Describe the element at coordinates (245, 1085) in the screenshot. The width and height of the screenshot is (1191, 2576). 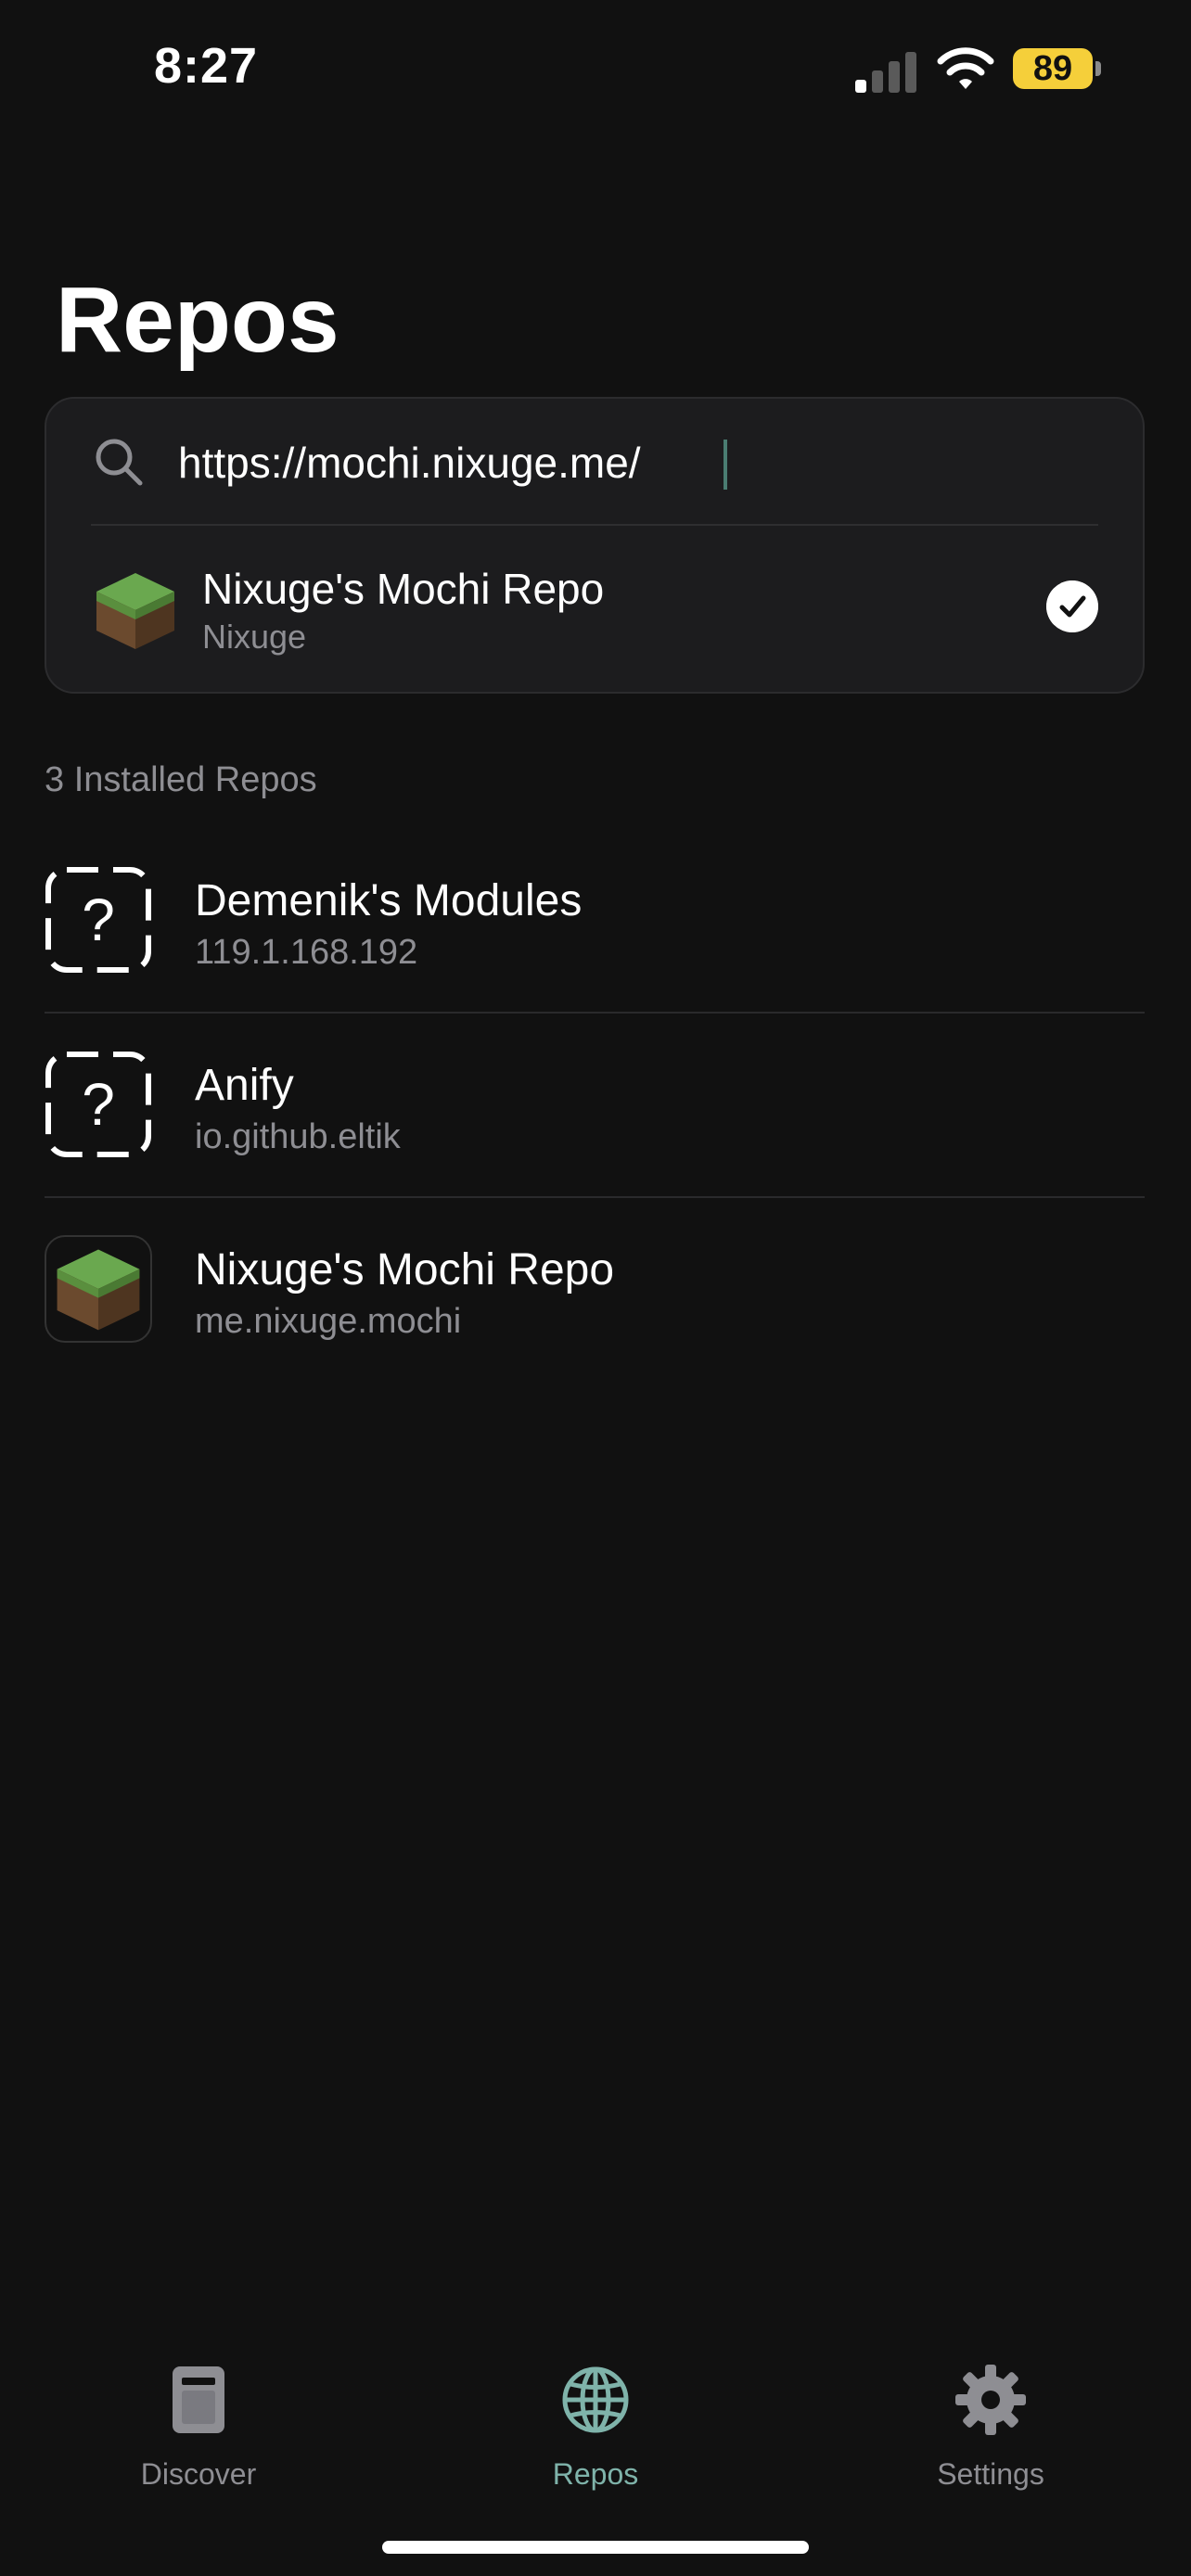
I see `repo-title: Anify` at that location.